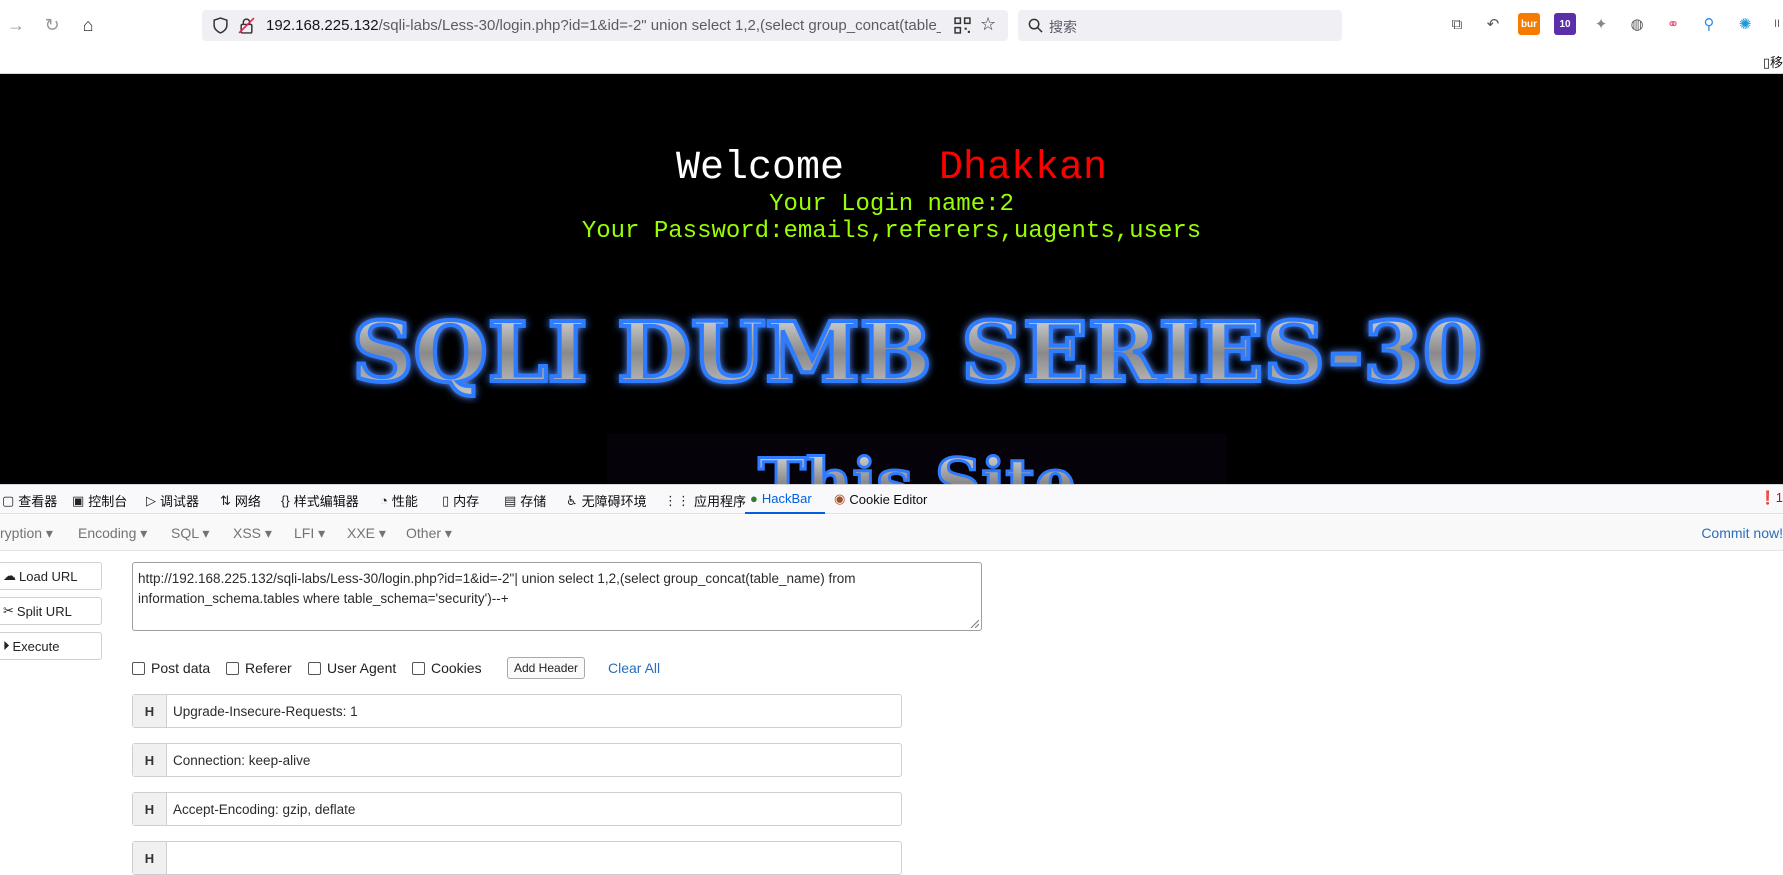  Describe the element at coordinates (232, 668) in the screenshot. I see `referer-checkbox` at that location.